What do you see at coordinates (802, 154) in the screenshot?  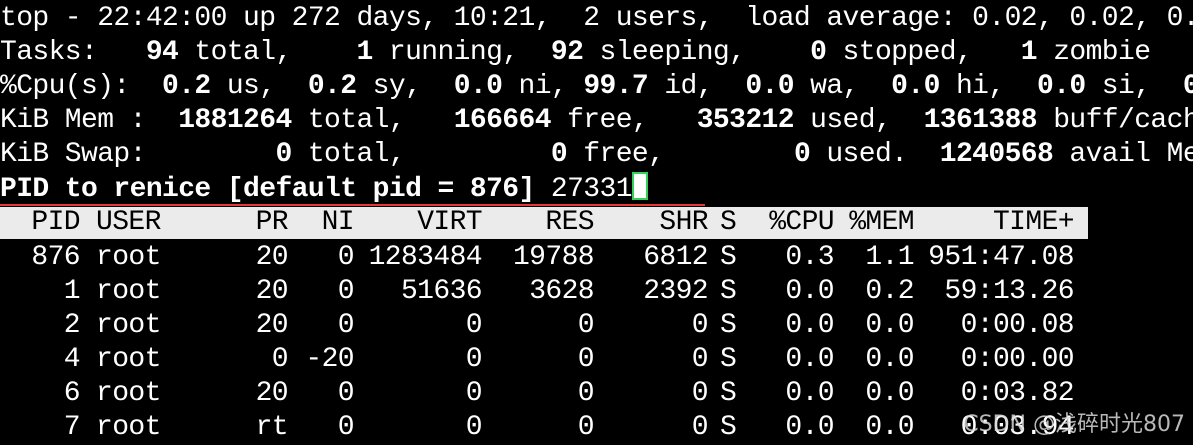 I see `swap-used-value: 0` at bounding box center [802, 154].